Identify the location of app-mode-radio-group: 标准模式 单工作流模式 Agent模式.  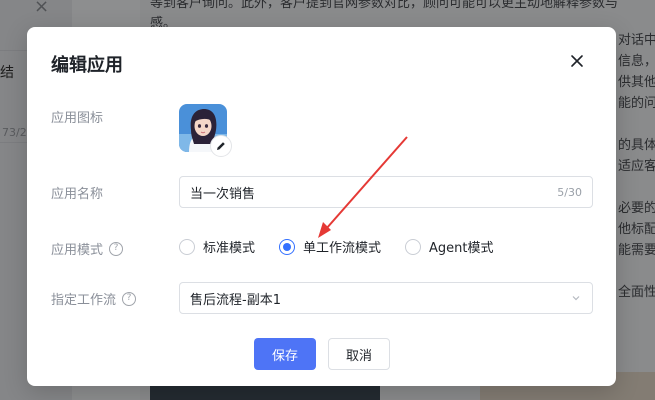
(348, 246).